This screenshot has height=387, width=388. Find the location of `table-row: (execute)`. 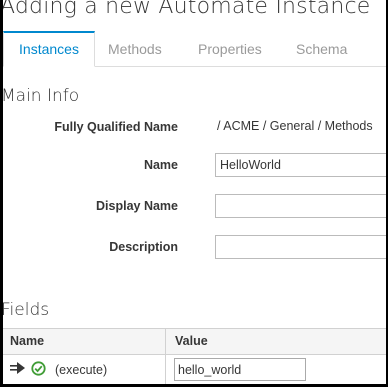

table-row: (execute) is located at coordinates (194, 369).